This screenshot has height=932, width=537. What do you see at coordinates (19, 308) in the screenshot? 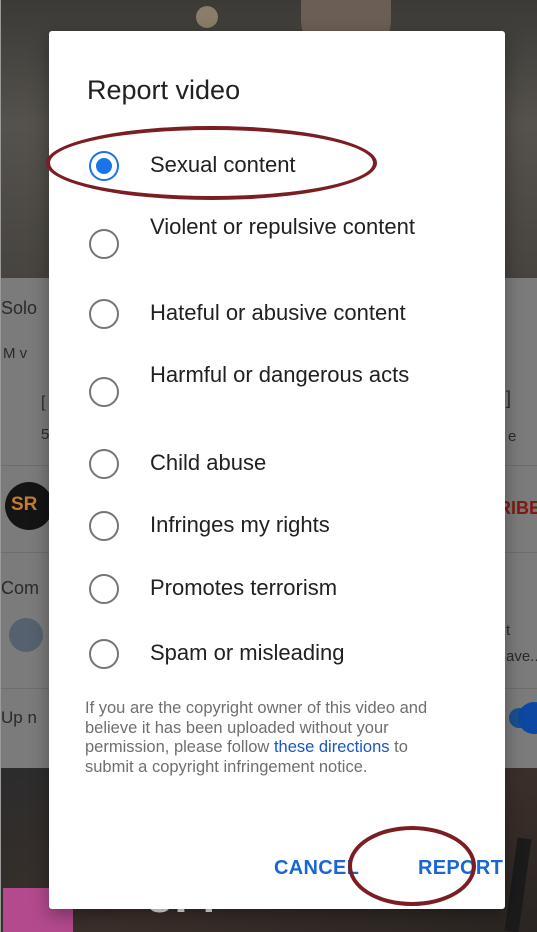
I see `background-title-fragment: Solo` at bounding box center [19, 308].